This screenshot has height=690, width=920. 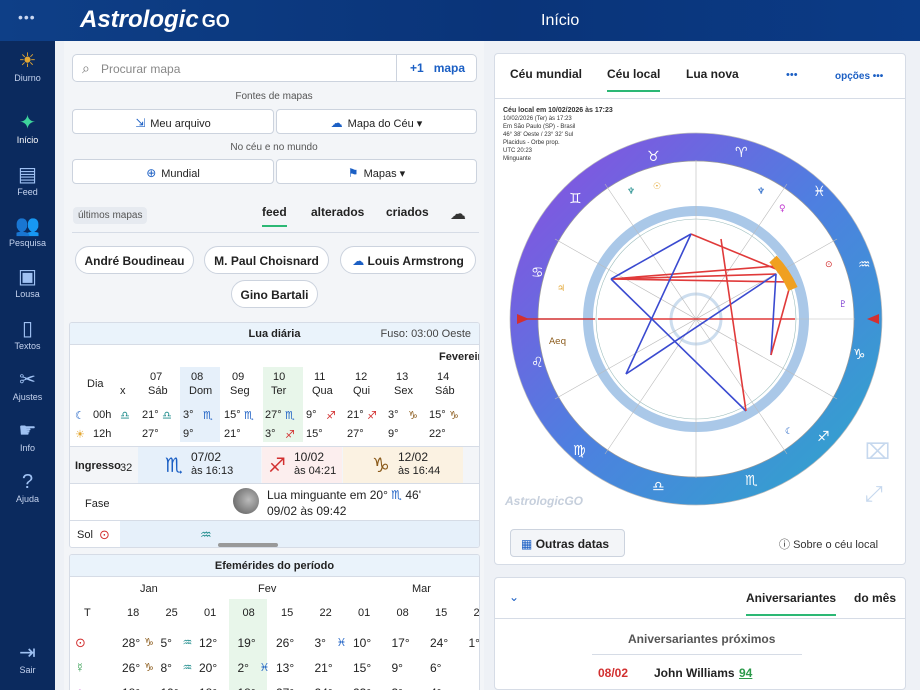 I want to click on sidebar-item-pesquisa: 👥 Pesquisa, so click(x=27, y=231).